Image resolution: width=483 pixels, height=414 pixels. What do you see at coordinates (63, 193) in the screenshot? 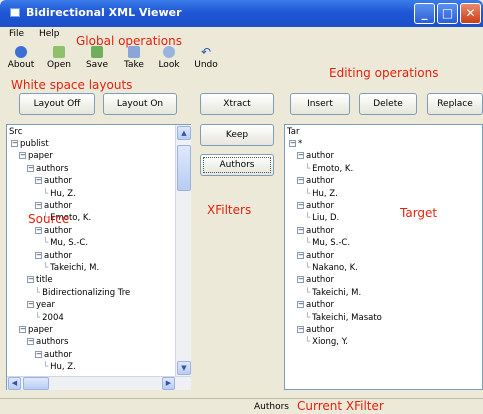
I see `source-tree-node-label: Hu, Z.` at bounding box center [63, 193].